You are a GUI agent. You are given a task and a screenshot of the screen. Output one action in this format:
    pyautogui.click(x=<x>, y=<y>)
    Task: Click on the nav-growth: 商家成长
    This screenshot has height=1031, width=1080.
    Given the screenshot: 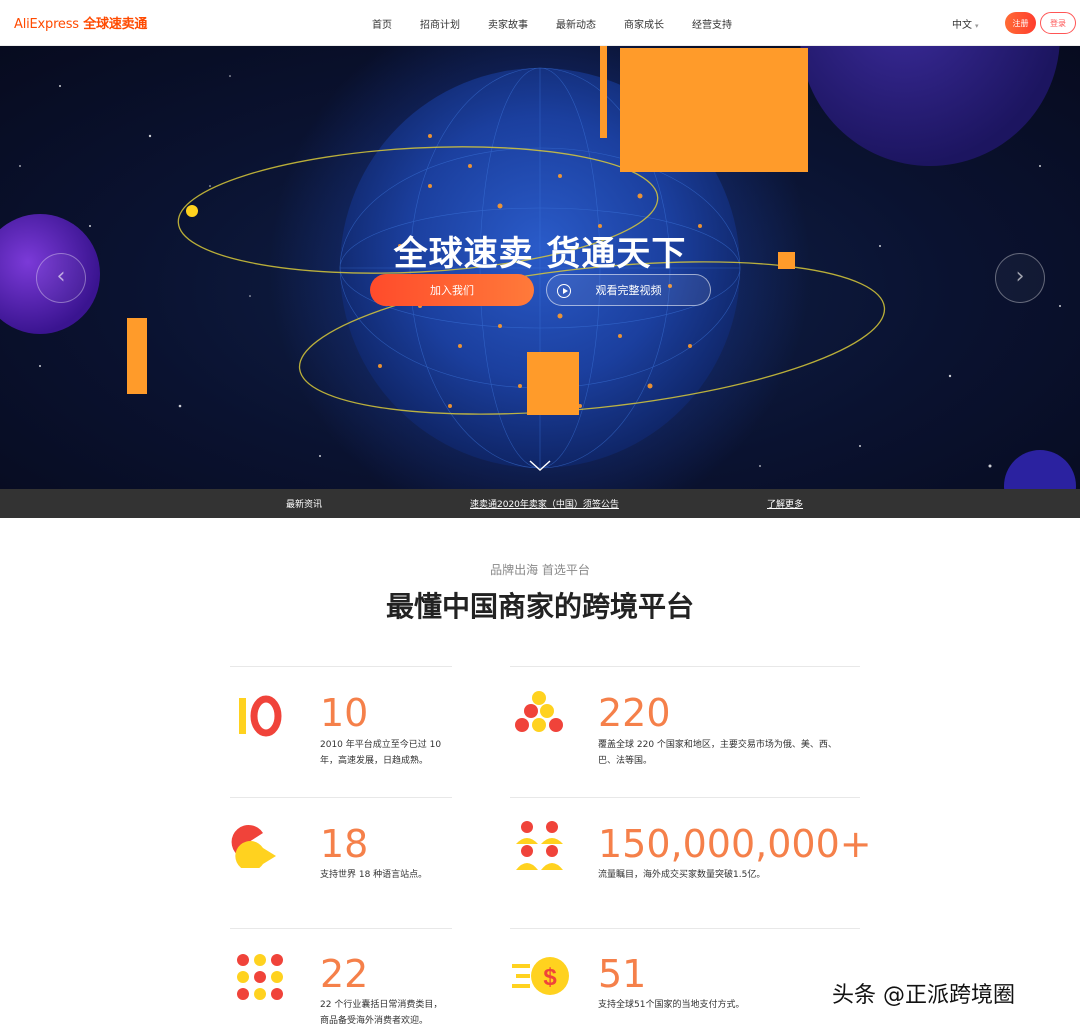 What is the action you would take?
    pyautogui.click(x=644, y=23)
    